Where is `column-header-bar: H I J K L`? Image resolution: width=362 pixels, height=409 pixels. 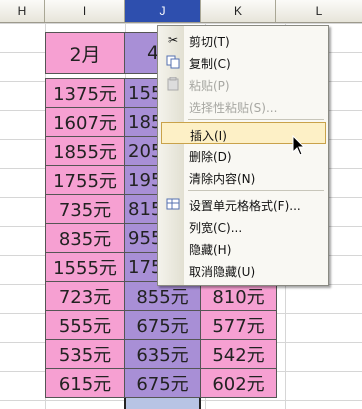 column-header-bar: H I J K L is located at coordinates (181, 11).